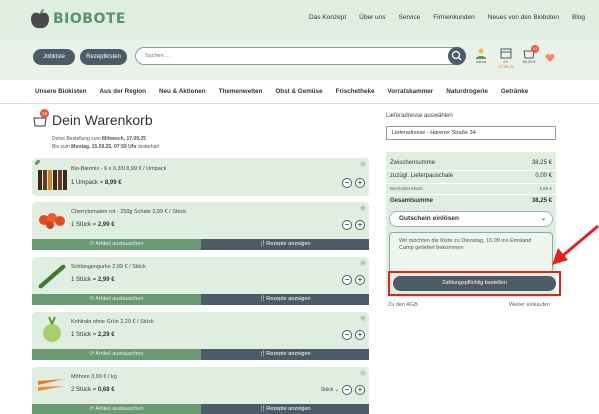 The height and width of the screenshot is (414, 599). Describe the element at coordinates (575, 244) in the screenshot. I see `red-arrow-annotation` at that location.